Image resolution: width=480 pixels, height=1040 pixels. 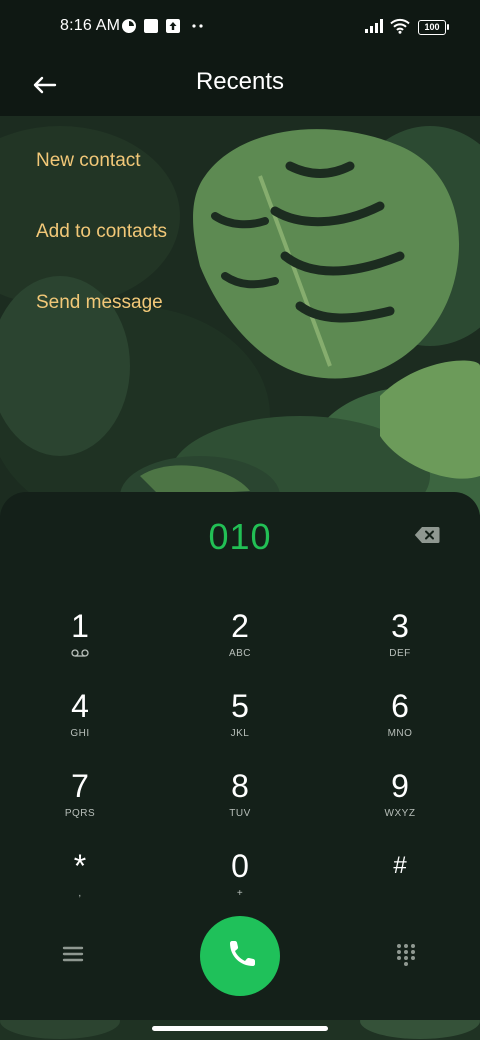 I want to click on status-bar: 8:16 AM 100, so click(x=240, y=28).